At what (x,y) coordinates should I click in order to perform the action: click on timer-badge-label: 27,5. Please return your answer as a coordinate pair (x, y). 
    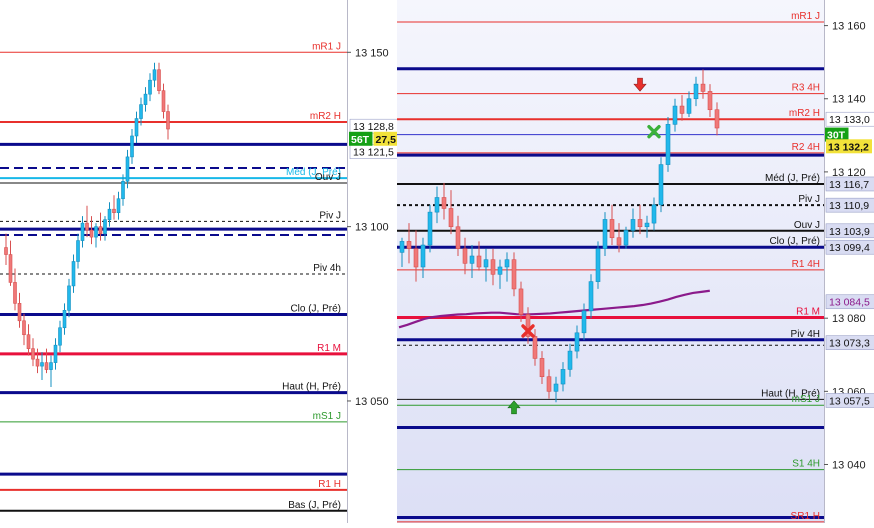
    Looking at the image, I should click on (386, 140).